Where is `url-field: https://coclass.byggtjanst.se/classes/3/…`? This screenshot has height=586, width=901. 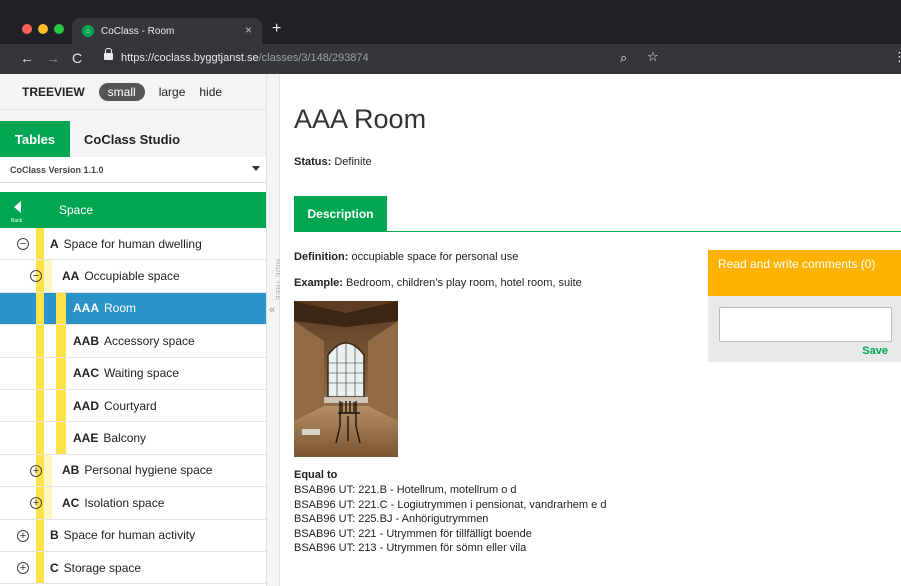
url-field: https://coclass.byggtjanst.se/classes/3/… is located at coordinates (245, 58).